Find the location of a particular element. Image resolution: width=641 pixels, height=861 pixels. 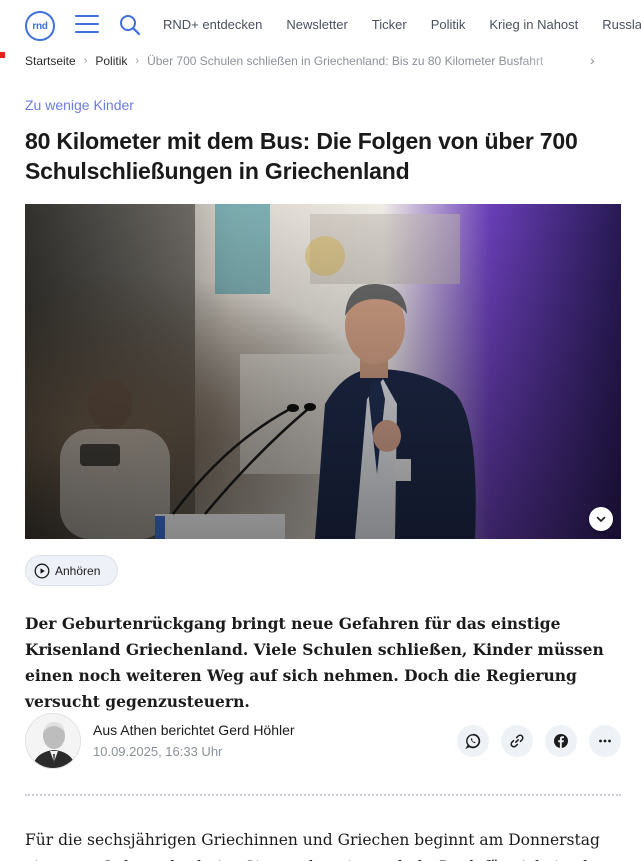

logo-text: rnd is located at coordinates (40, 26).